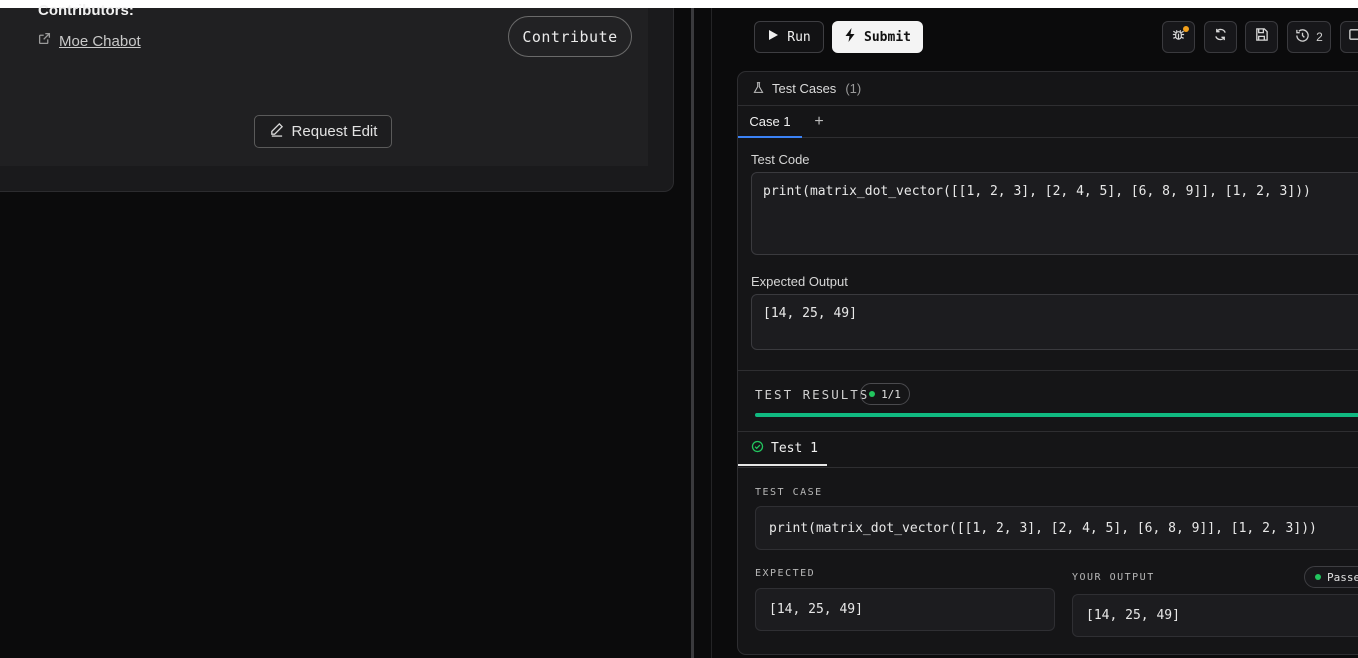 The width and height of the screenshot is (1358, 658). I want to click on notification-dot, so click(1186, 29).